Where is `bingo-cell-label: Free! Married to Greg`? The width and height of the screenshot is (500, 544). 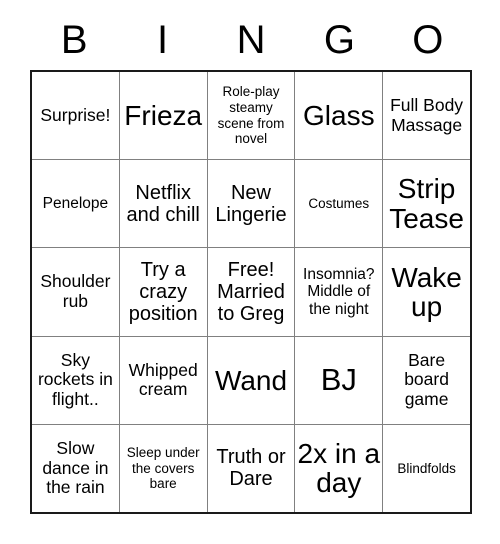 bingo-cell-label: Free! Married to Greg is located at coordinates (251, 292).